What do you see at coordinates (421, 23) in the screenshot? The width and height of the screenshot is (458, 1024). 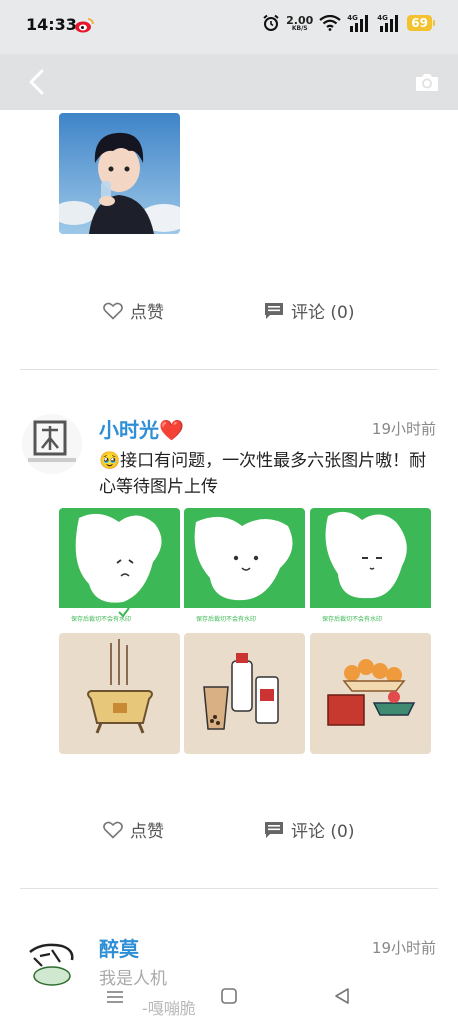 I see `battery-indicator: 69` at bounding box center [421, 23].